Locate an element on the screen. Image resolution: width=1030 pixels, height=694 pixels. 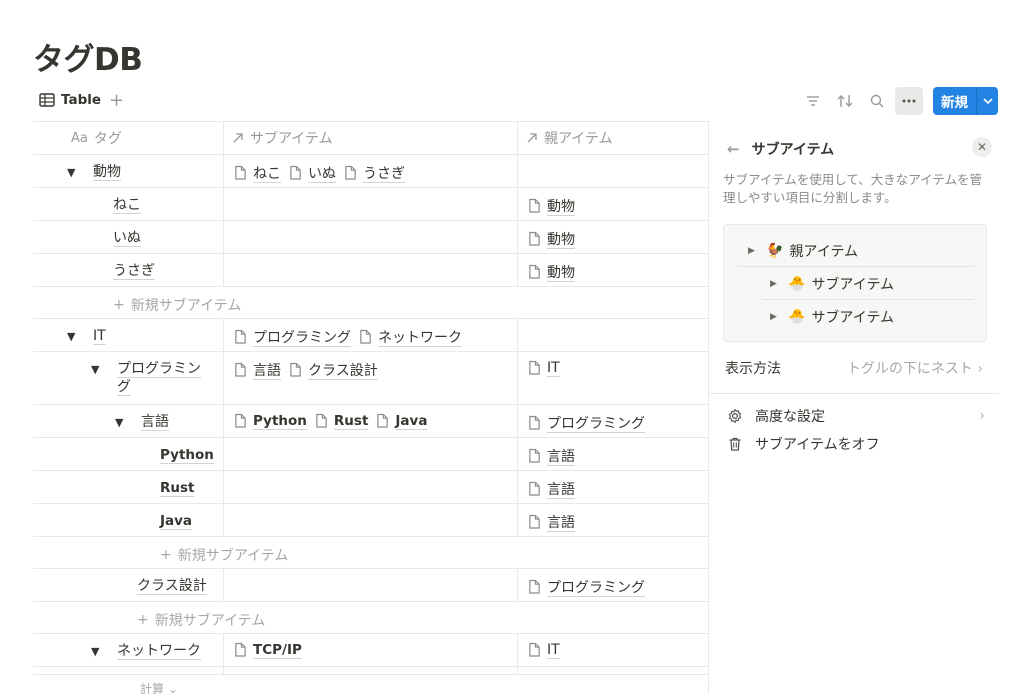
table-row: ▼ 言語 Python Rust Java プログラミング is located at coordinates (370, 421).